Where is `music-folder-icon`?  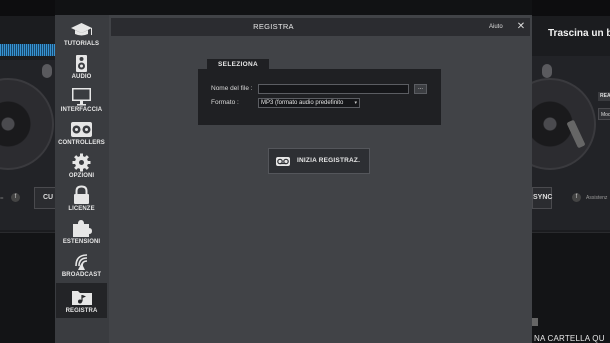 music-folder-icon is located at coordinates (82, 298).